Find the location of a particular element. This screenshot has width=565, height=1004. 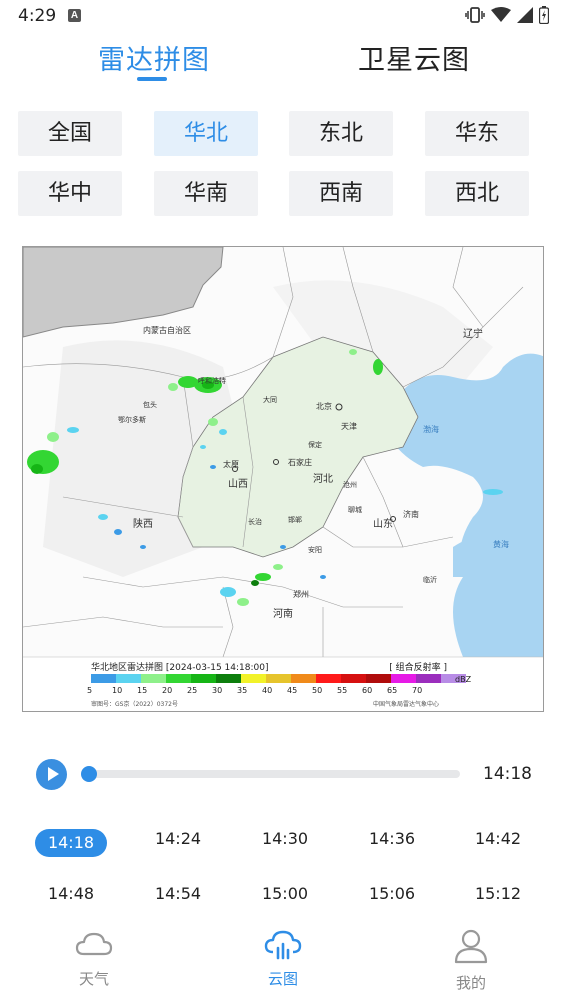

nav-cloud-chart: 云图 is located at coordinates (283, 958).